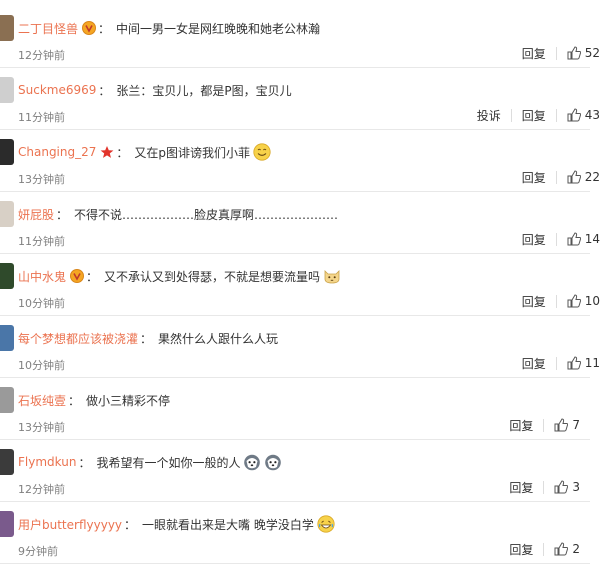  Describe the element at coordinates (89, 28) in the screenshot. I see `verified-gold-icon` at that location.